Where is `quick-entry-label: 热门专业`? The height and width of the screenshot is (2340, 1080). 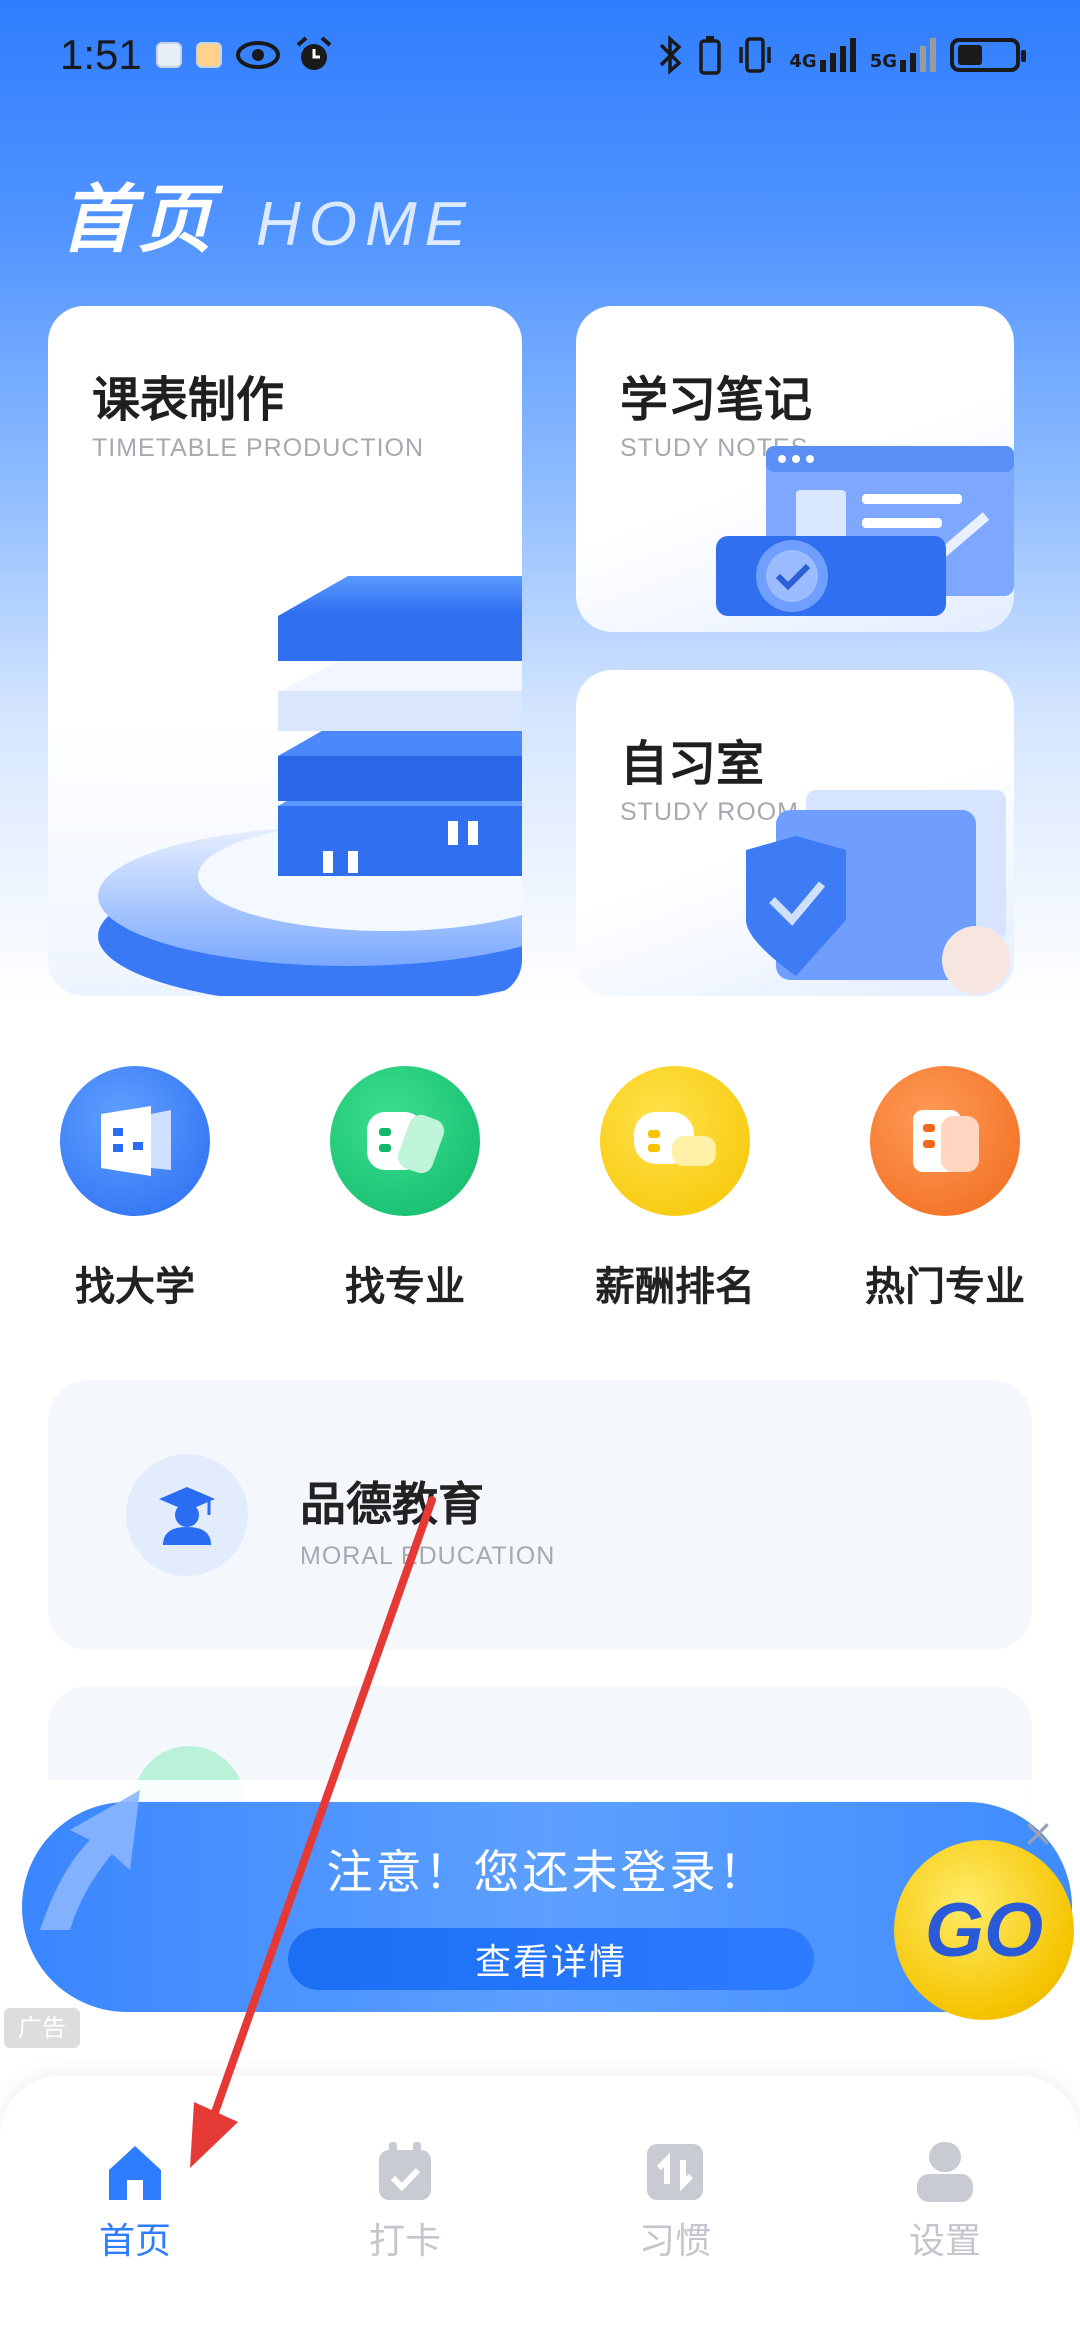 quick-entry-label: 热门专业 is located at coordinates (945, 1287).